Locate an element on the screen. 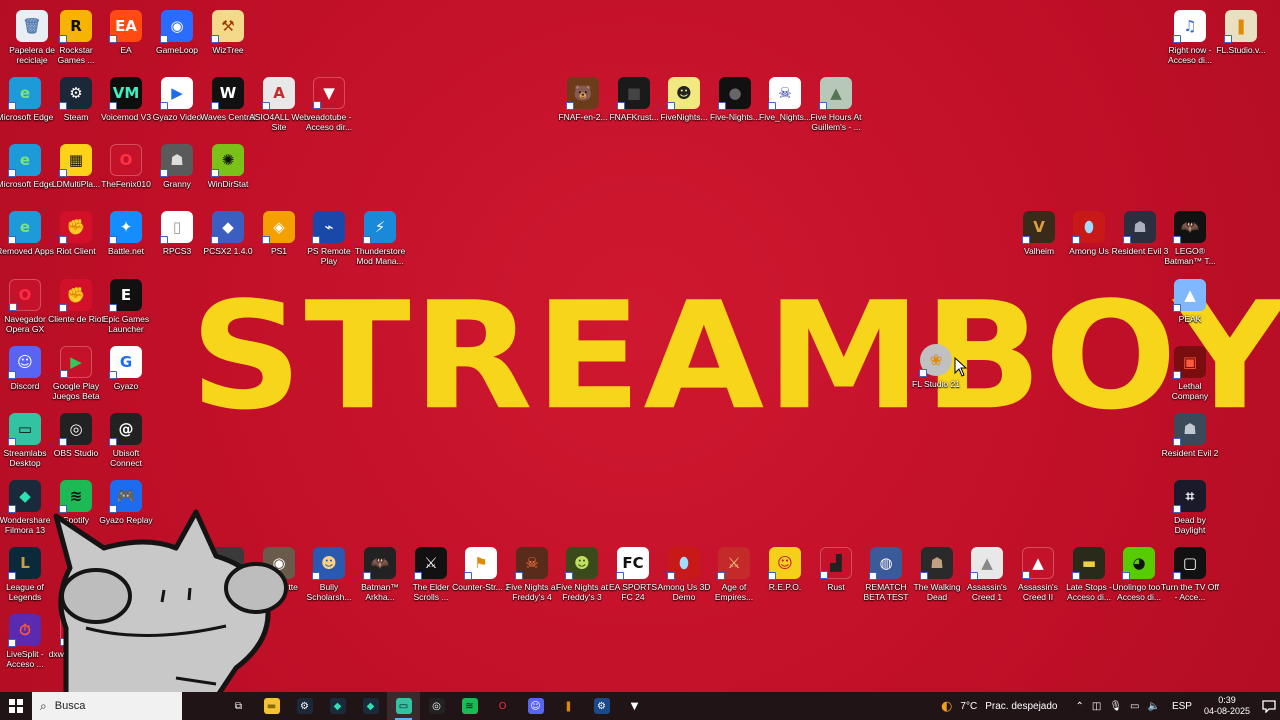  ubisoft-icon: @ is located at coordinates (125, 429).